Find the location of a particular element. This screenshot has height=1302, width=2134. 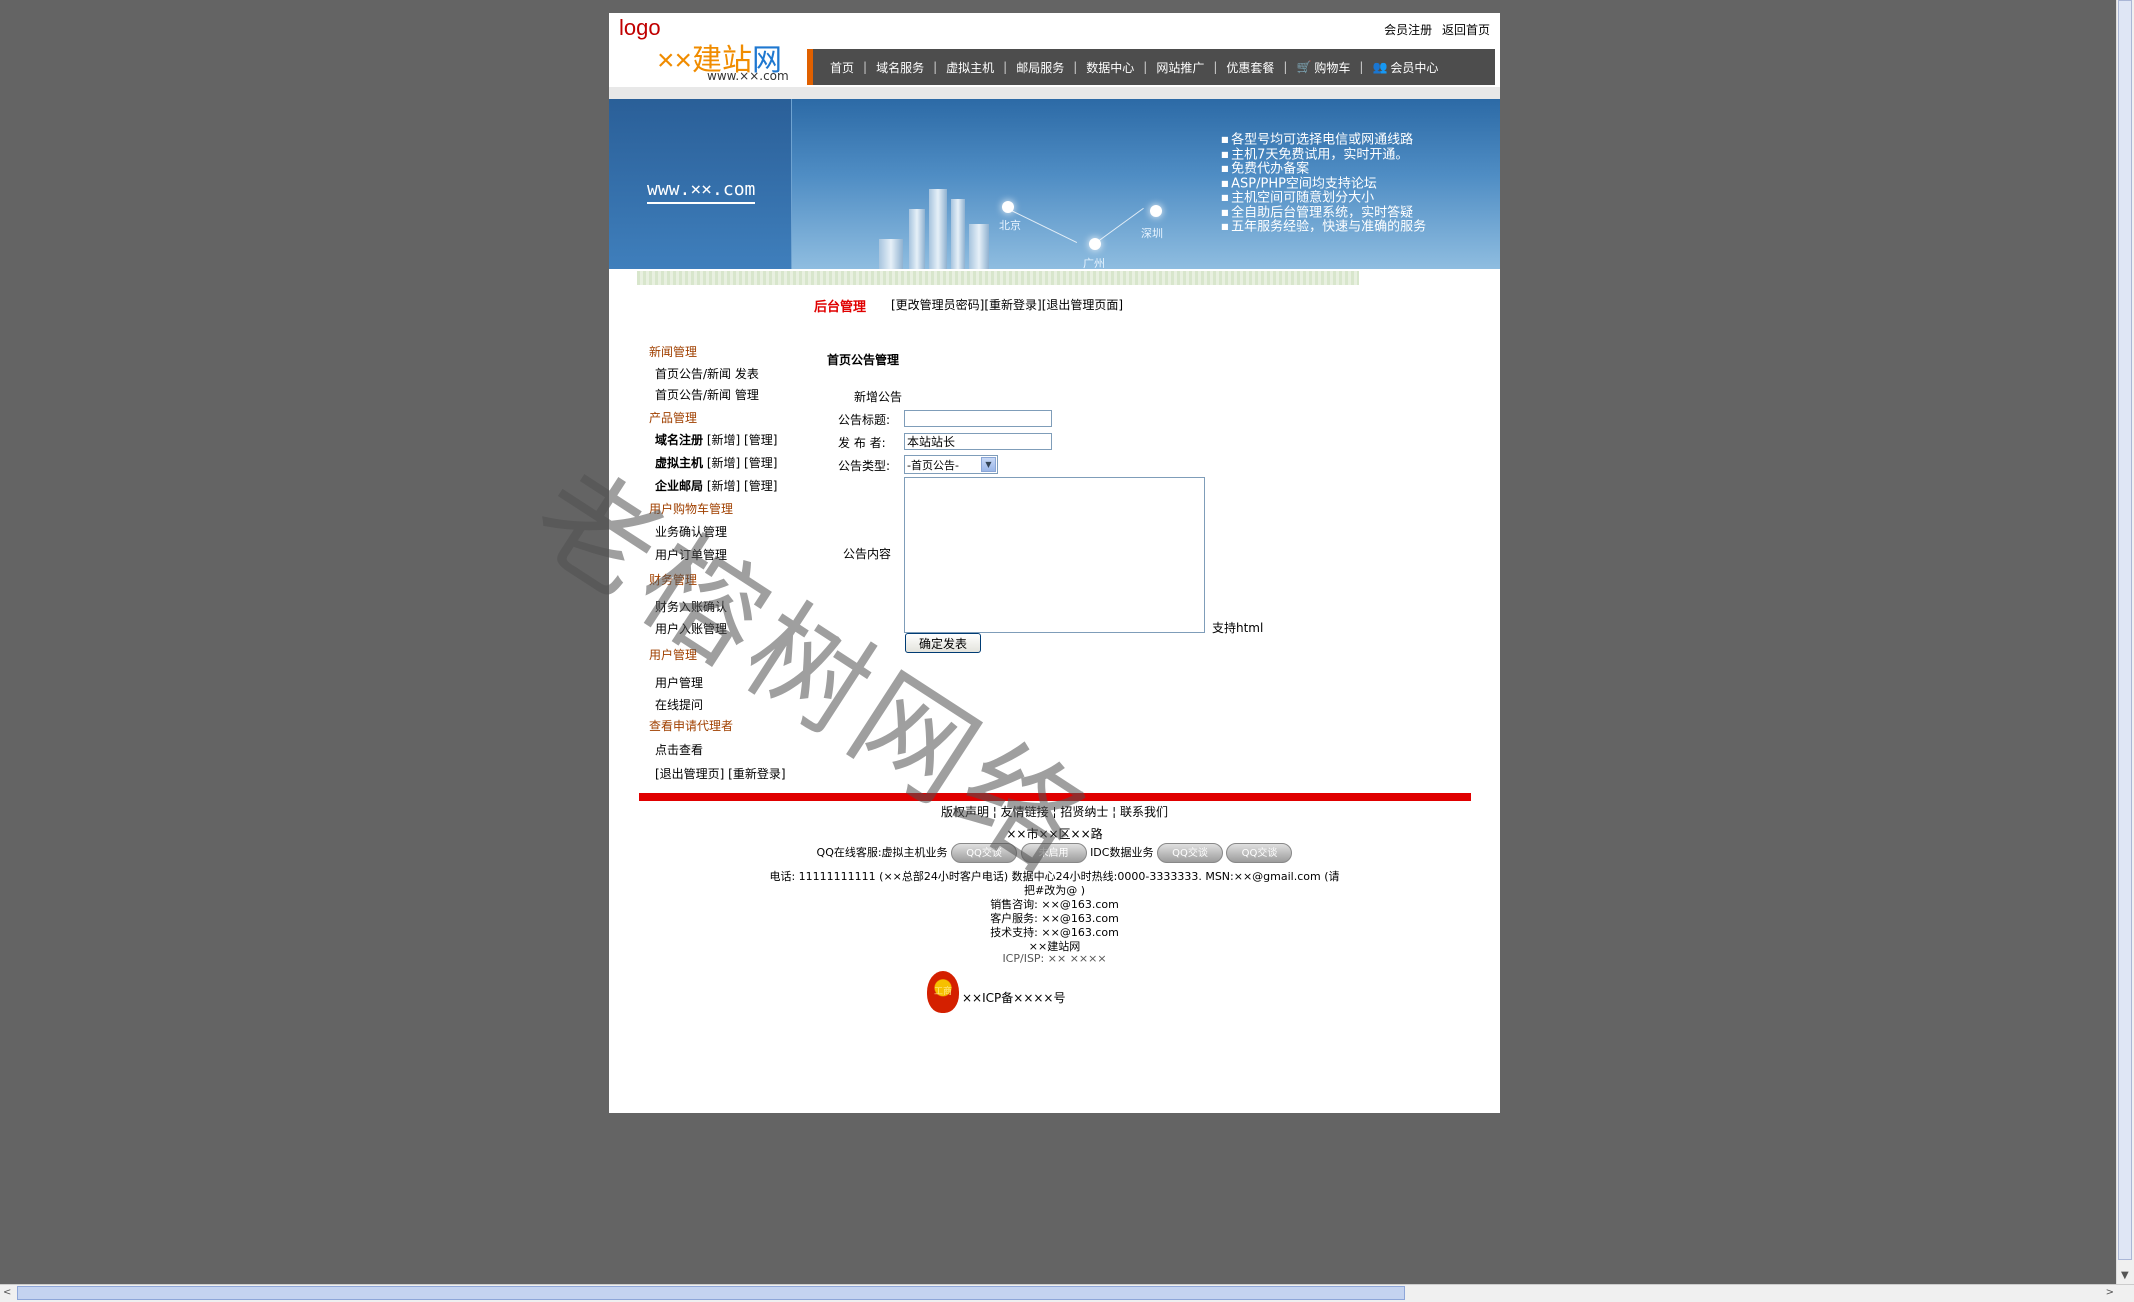

sidebar-domain-row: 域名注册 [新增] [管理] is located at coordinates (716, 439).